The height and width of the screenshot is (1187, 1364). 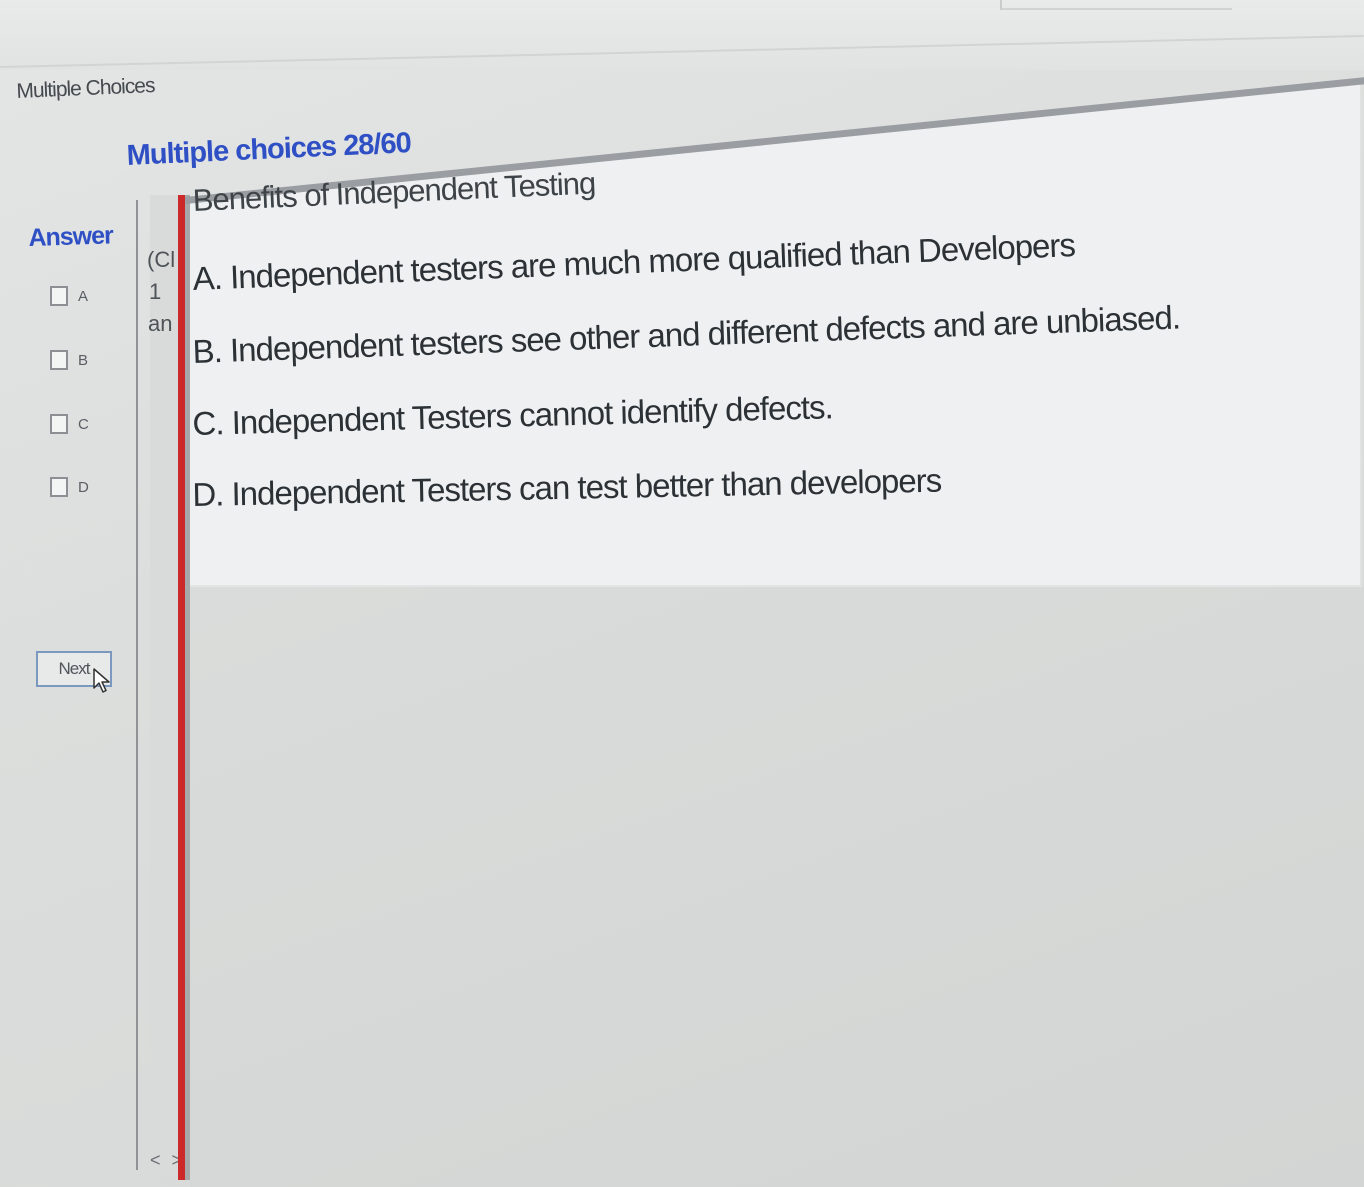 I want to click on answer-choice-d: D, so click(x=69, y=487).